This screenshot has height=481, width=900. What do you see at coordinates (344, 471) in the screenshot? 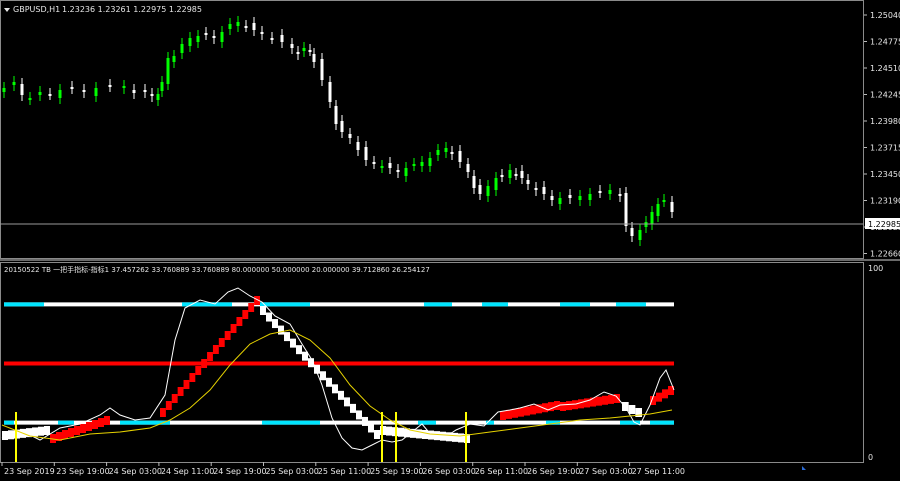
I see `time-tick-label: 25 Sep 11:00` at bounding box center [344, 471].